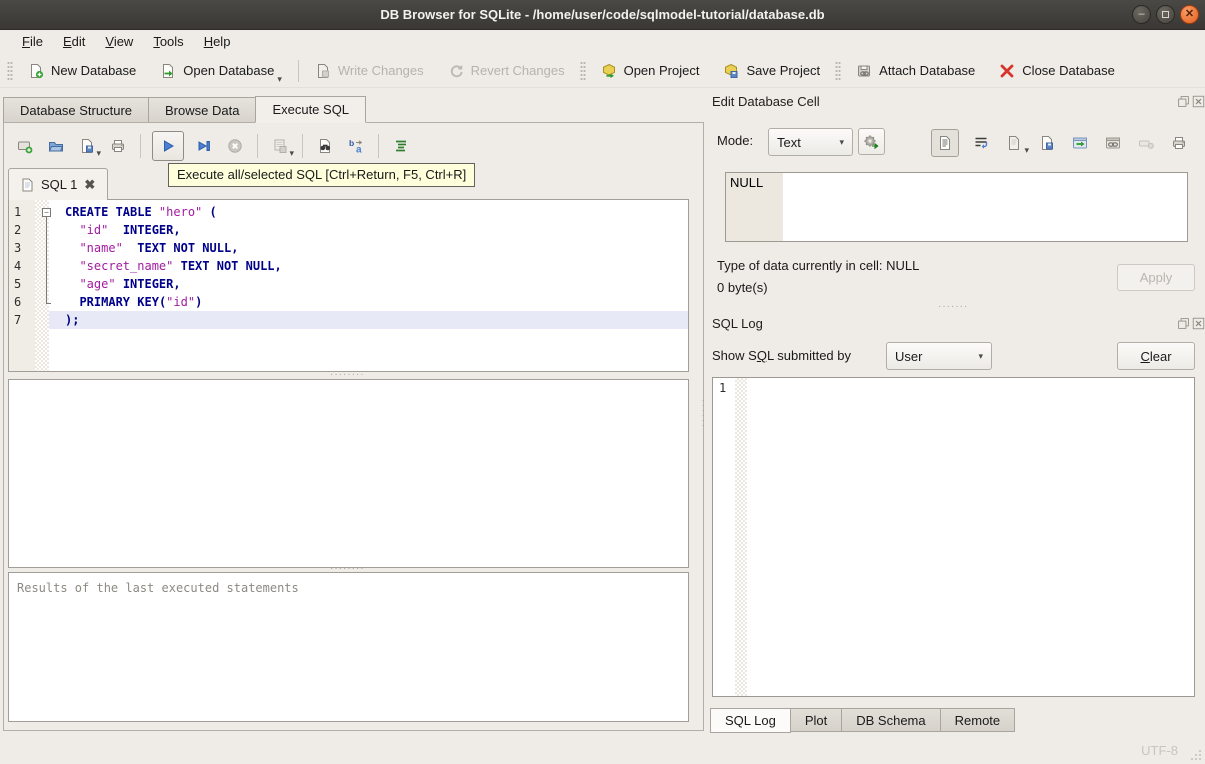 The image size is (1205, 764). I want to click on sql-log-filter-select: User ▾, so click(939, 356).